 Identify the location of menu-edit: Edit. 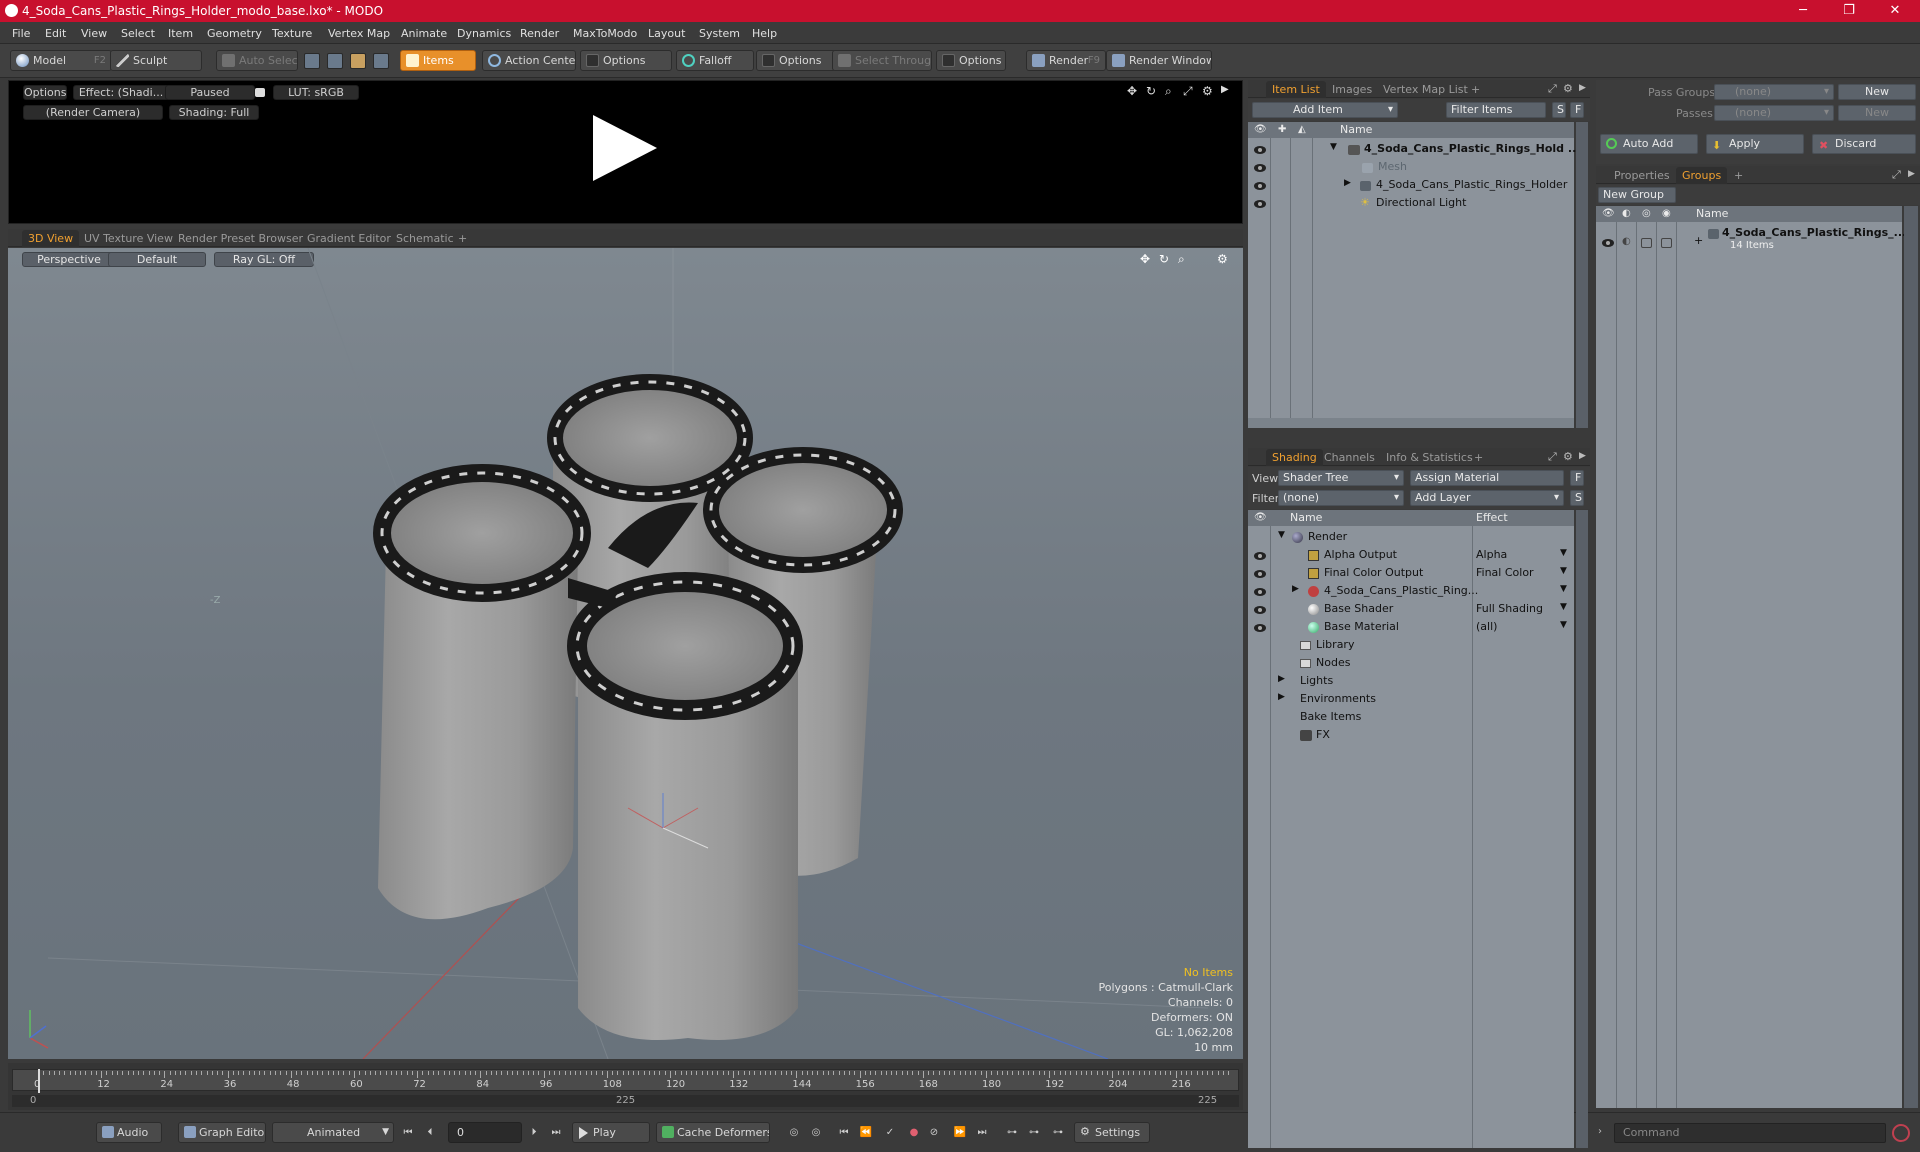
(55, 33).